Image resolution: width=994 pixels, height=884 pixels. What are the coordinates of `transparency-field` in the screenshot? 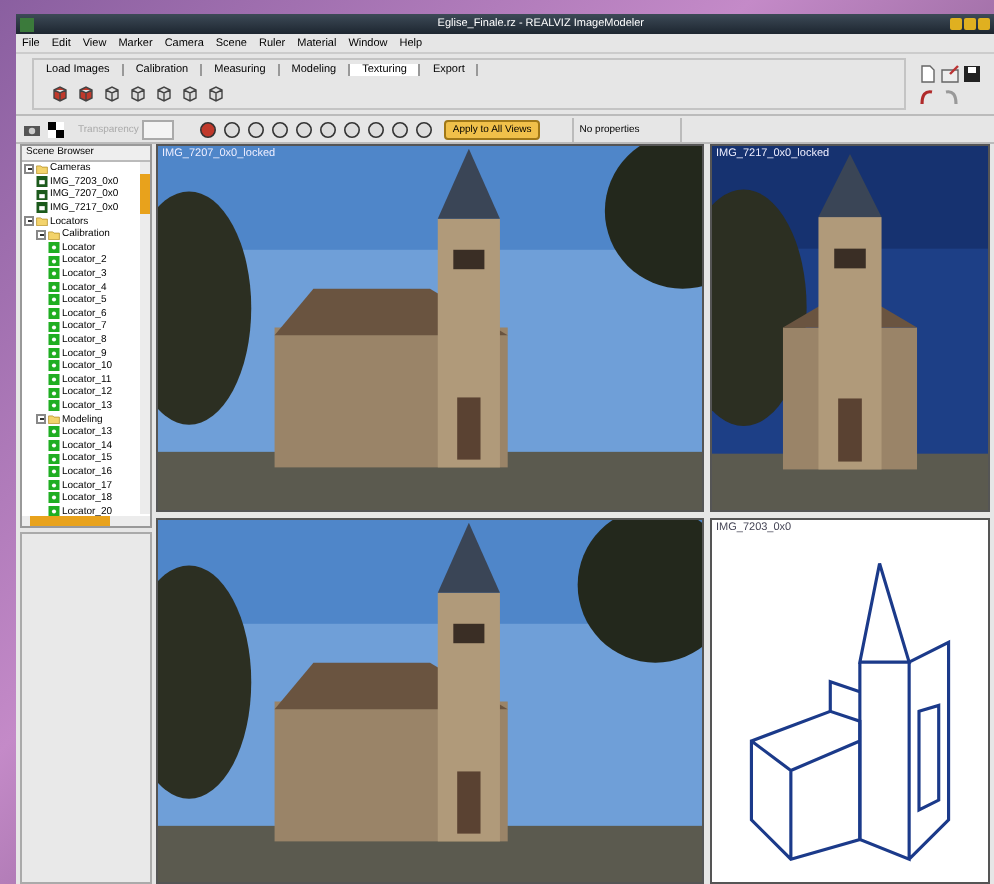 It's located at (158, 129).